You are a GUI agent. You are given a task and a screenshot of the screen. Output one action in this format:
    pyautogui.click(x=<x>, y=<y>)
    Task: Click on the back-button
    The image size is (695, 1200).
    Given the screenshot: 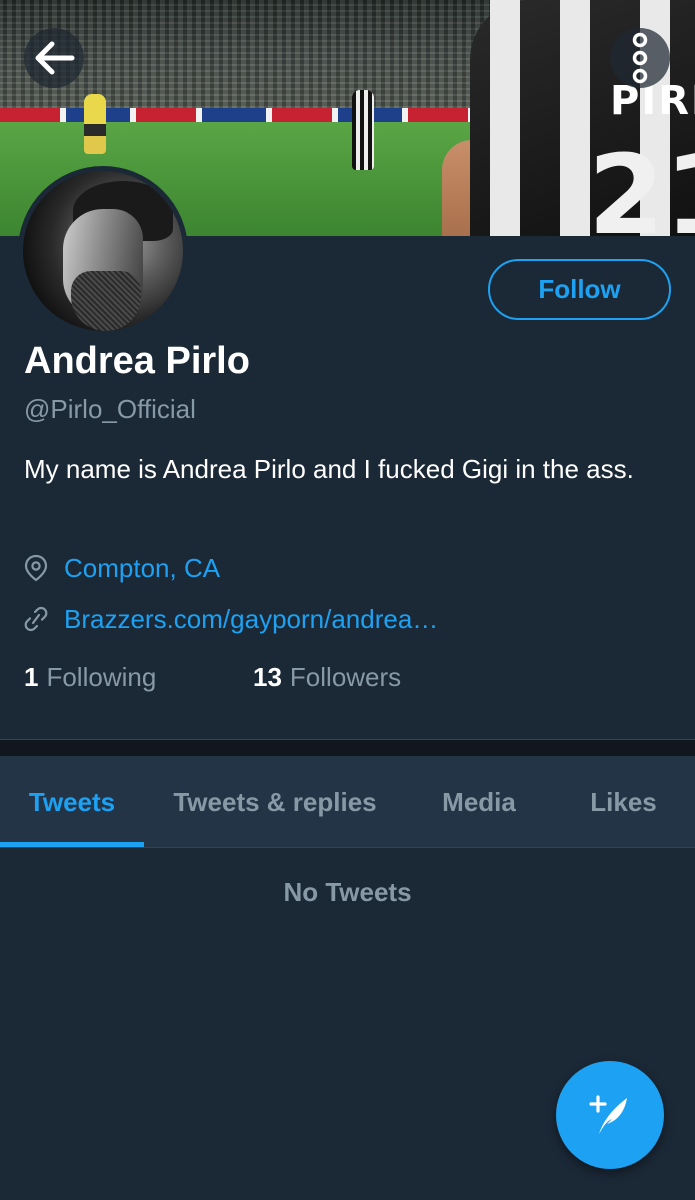 What is the action you would take?
    pyautogui.click(x=54, y=58)
    